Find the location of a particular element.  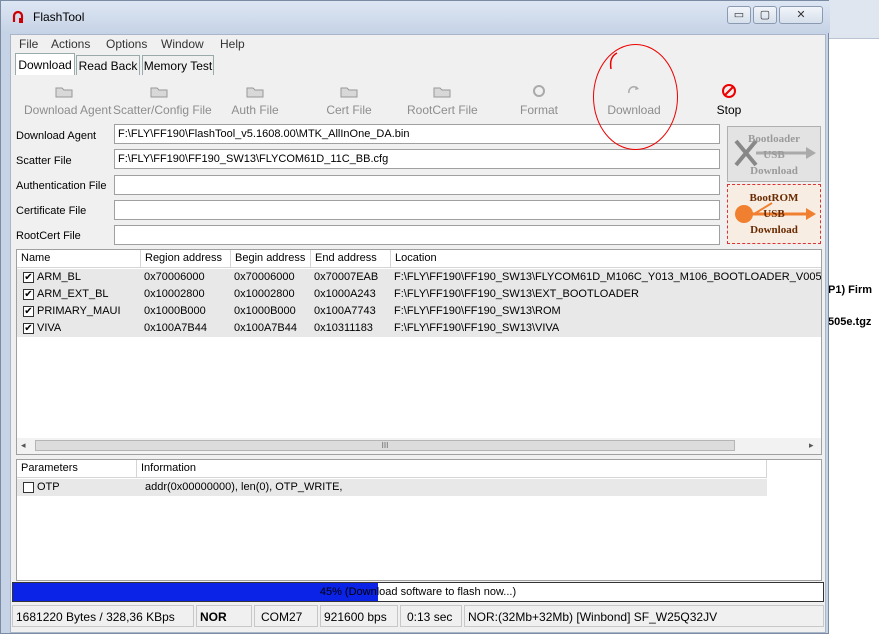

auth-file-label: Auth File is located at coordinates (255, 110).